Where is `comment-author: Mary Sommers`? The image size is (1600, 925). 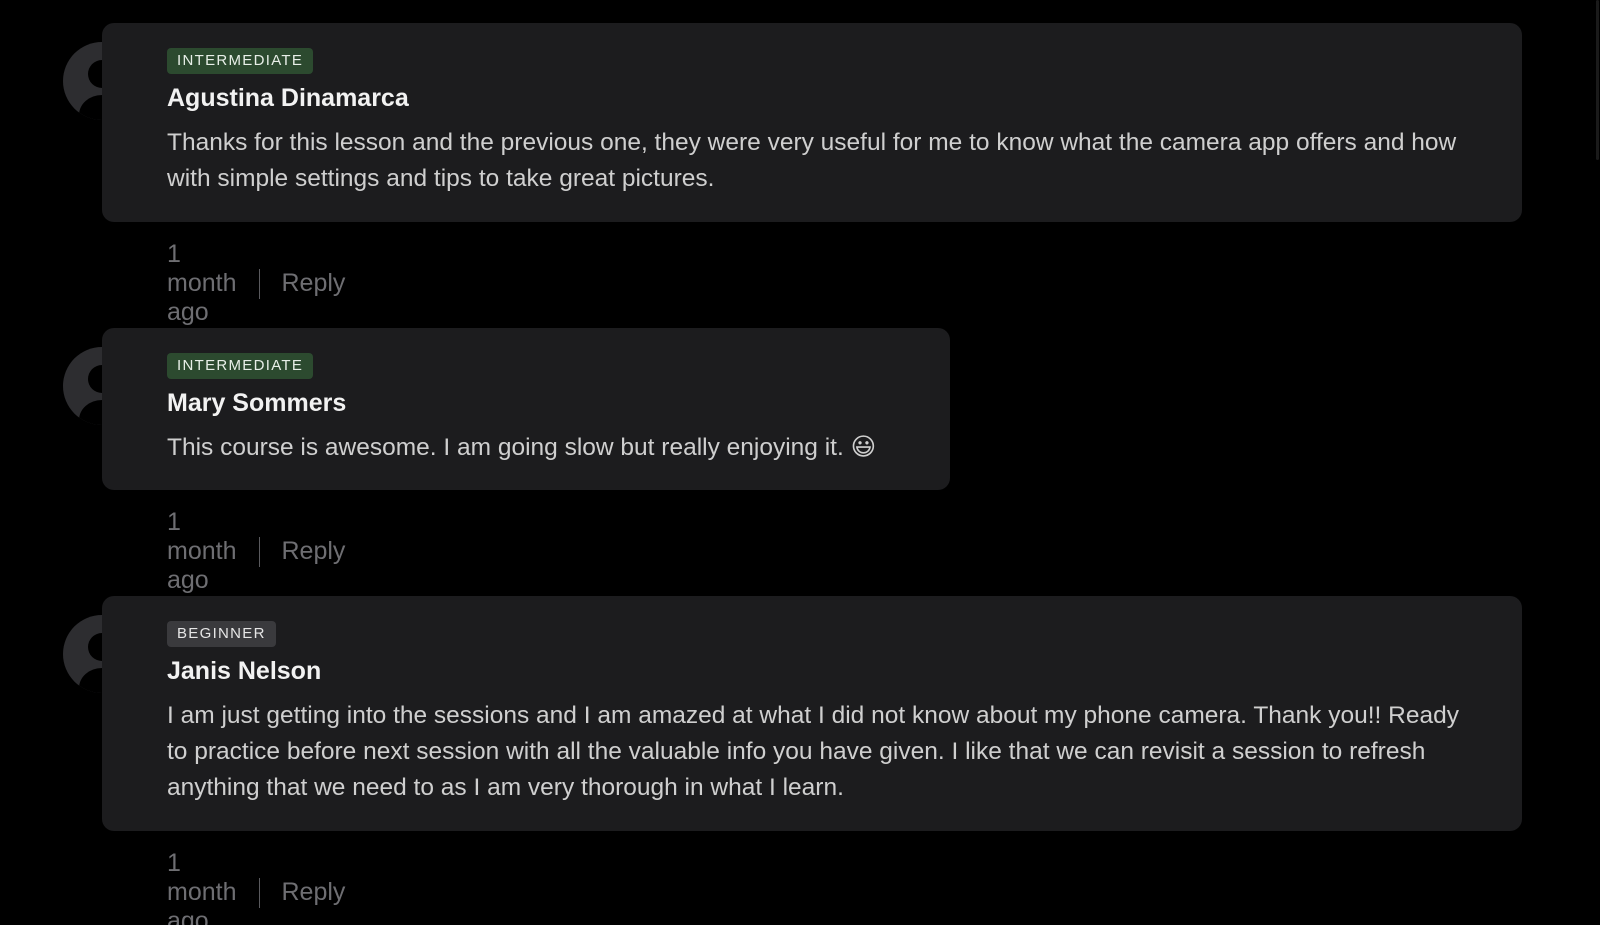
comment-author: Mary Sommers is located at coordinates (538, 403).